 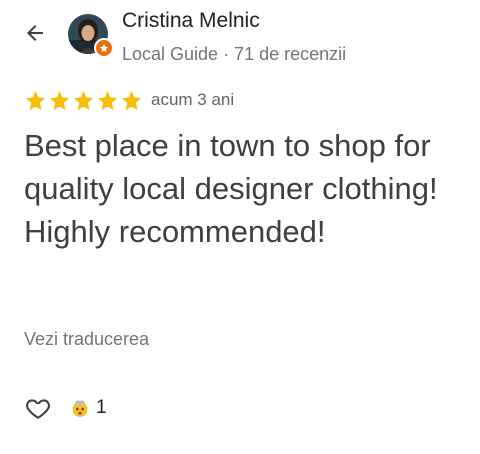 What do you see at coordinates (234, 54) in the screenshot?
I see `author-meta: Local Guide · 71 de recenzii` at bounding box center [234, 54].